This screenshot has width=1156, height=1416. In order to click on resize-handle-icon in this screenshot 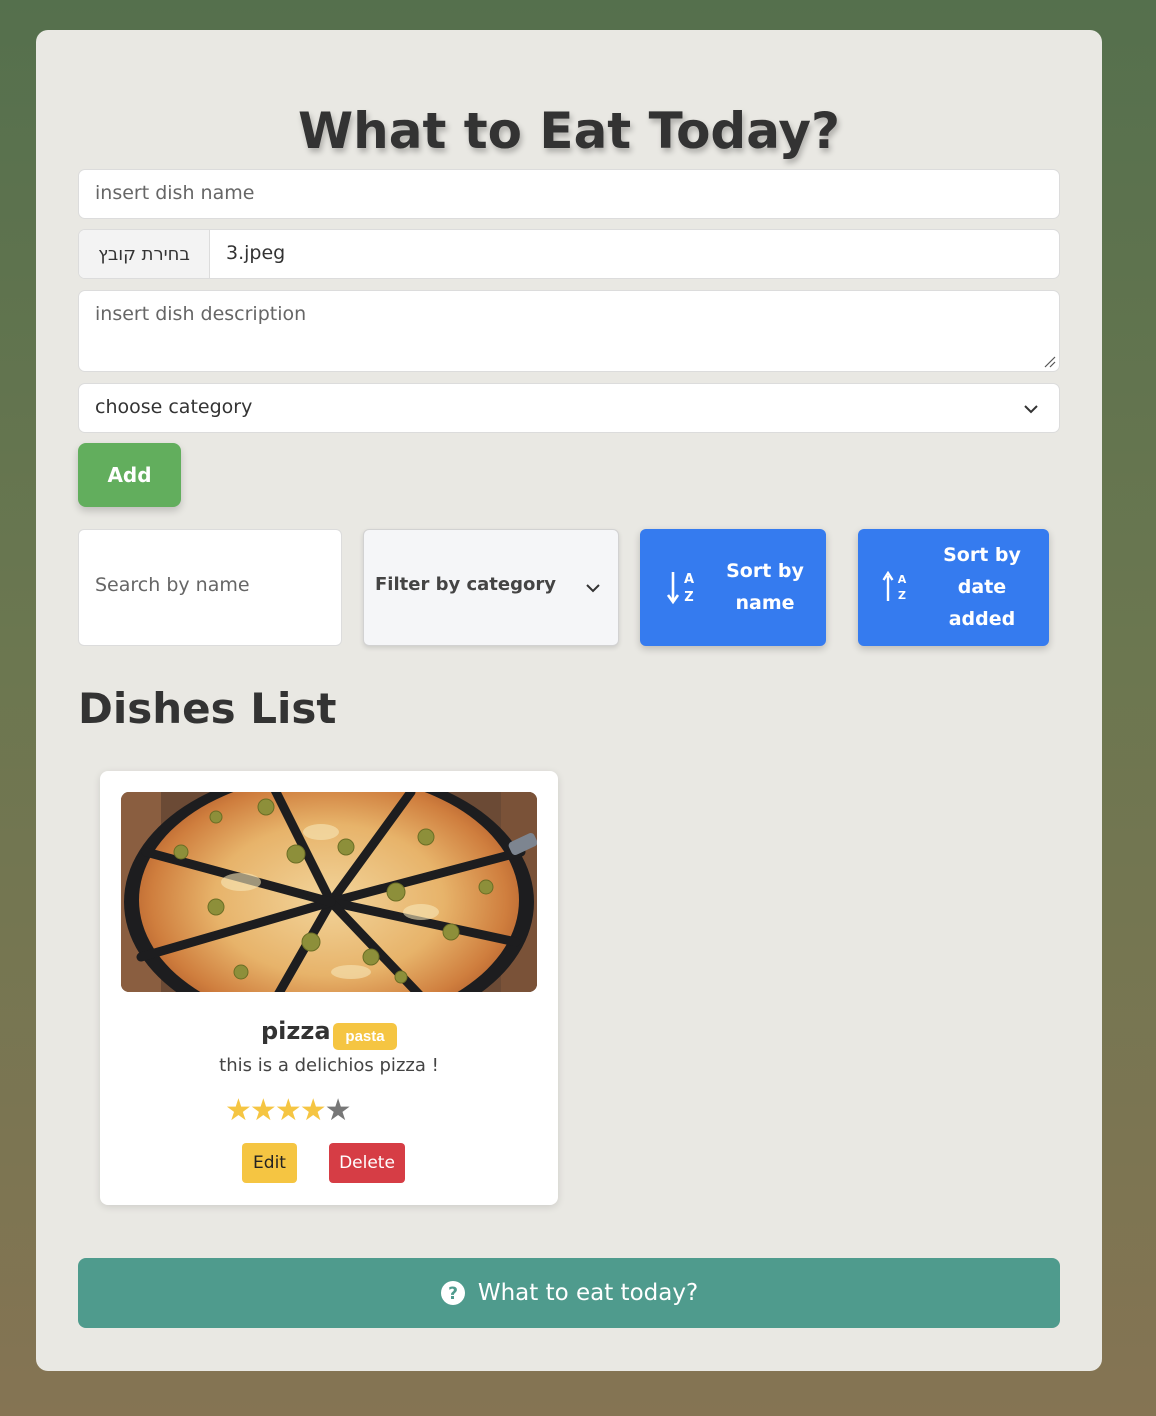, I will do `click(1049, 361)`.